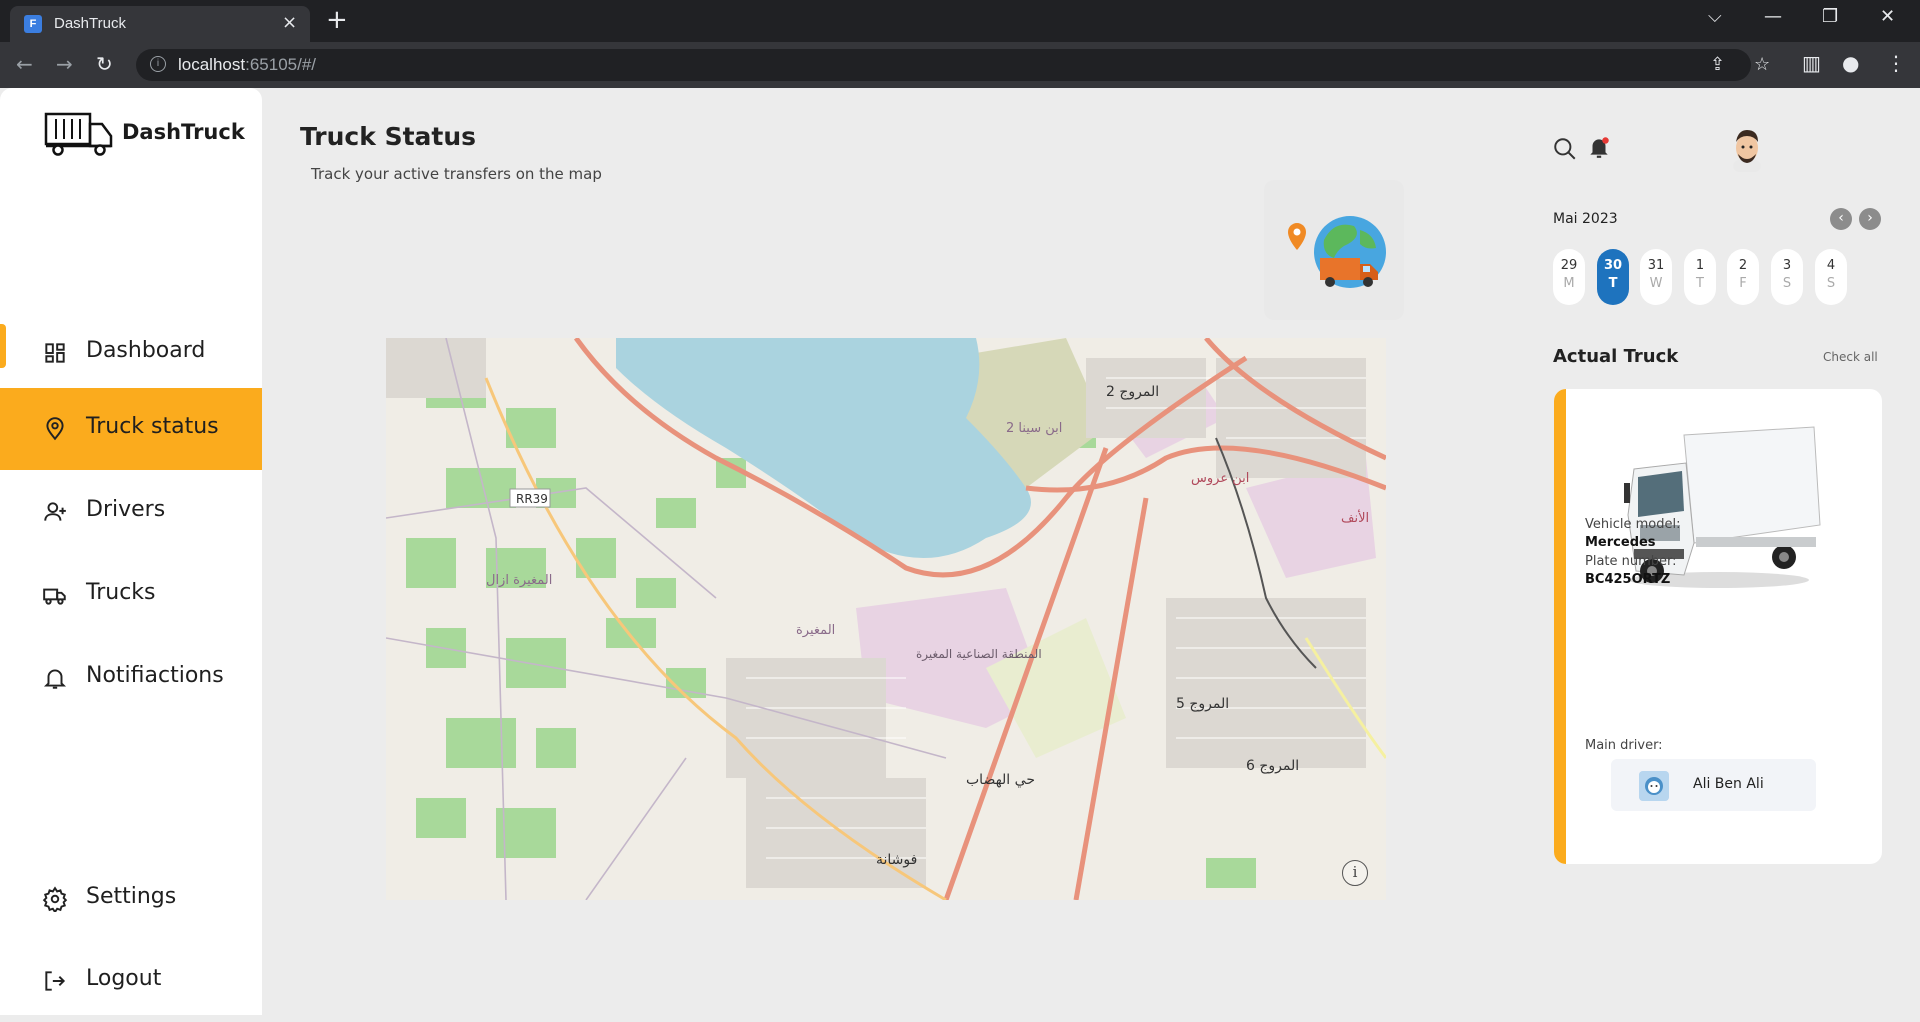  I want to click on sidebar-item-notifications: Notifiactions, so click(131, 678).